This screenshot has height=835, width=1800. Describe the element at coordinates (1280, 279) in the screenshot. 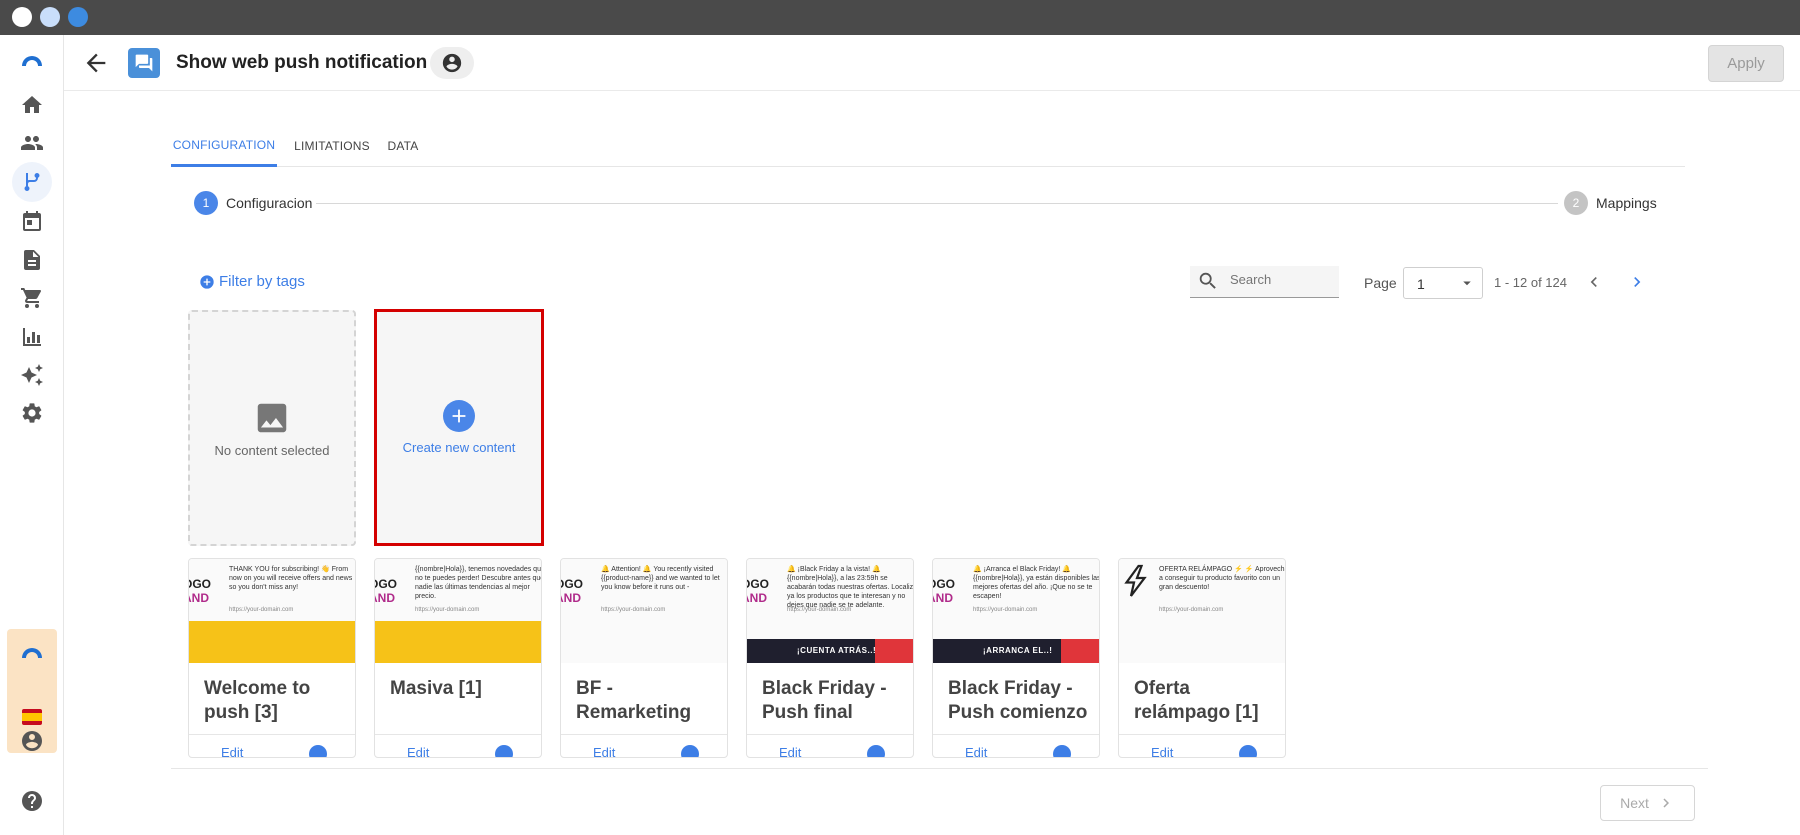

I see `search-input` at that location.